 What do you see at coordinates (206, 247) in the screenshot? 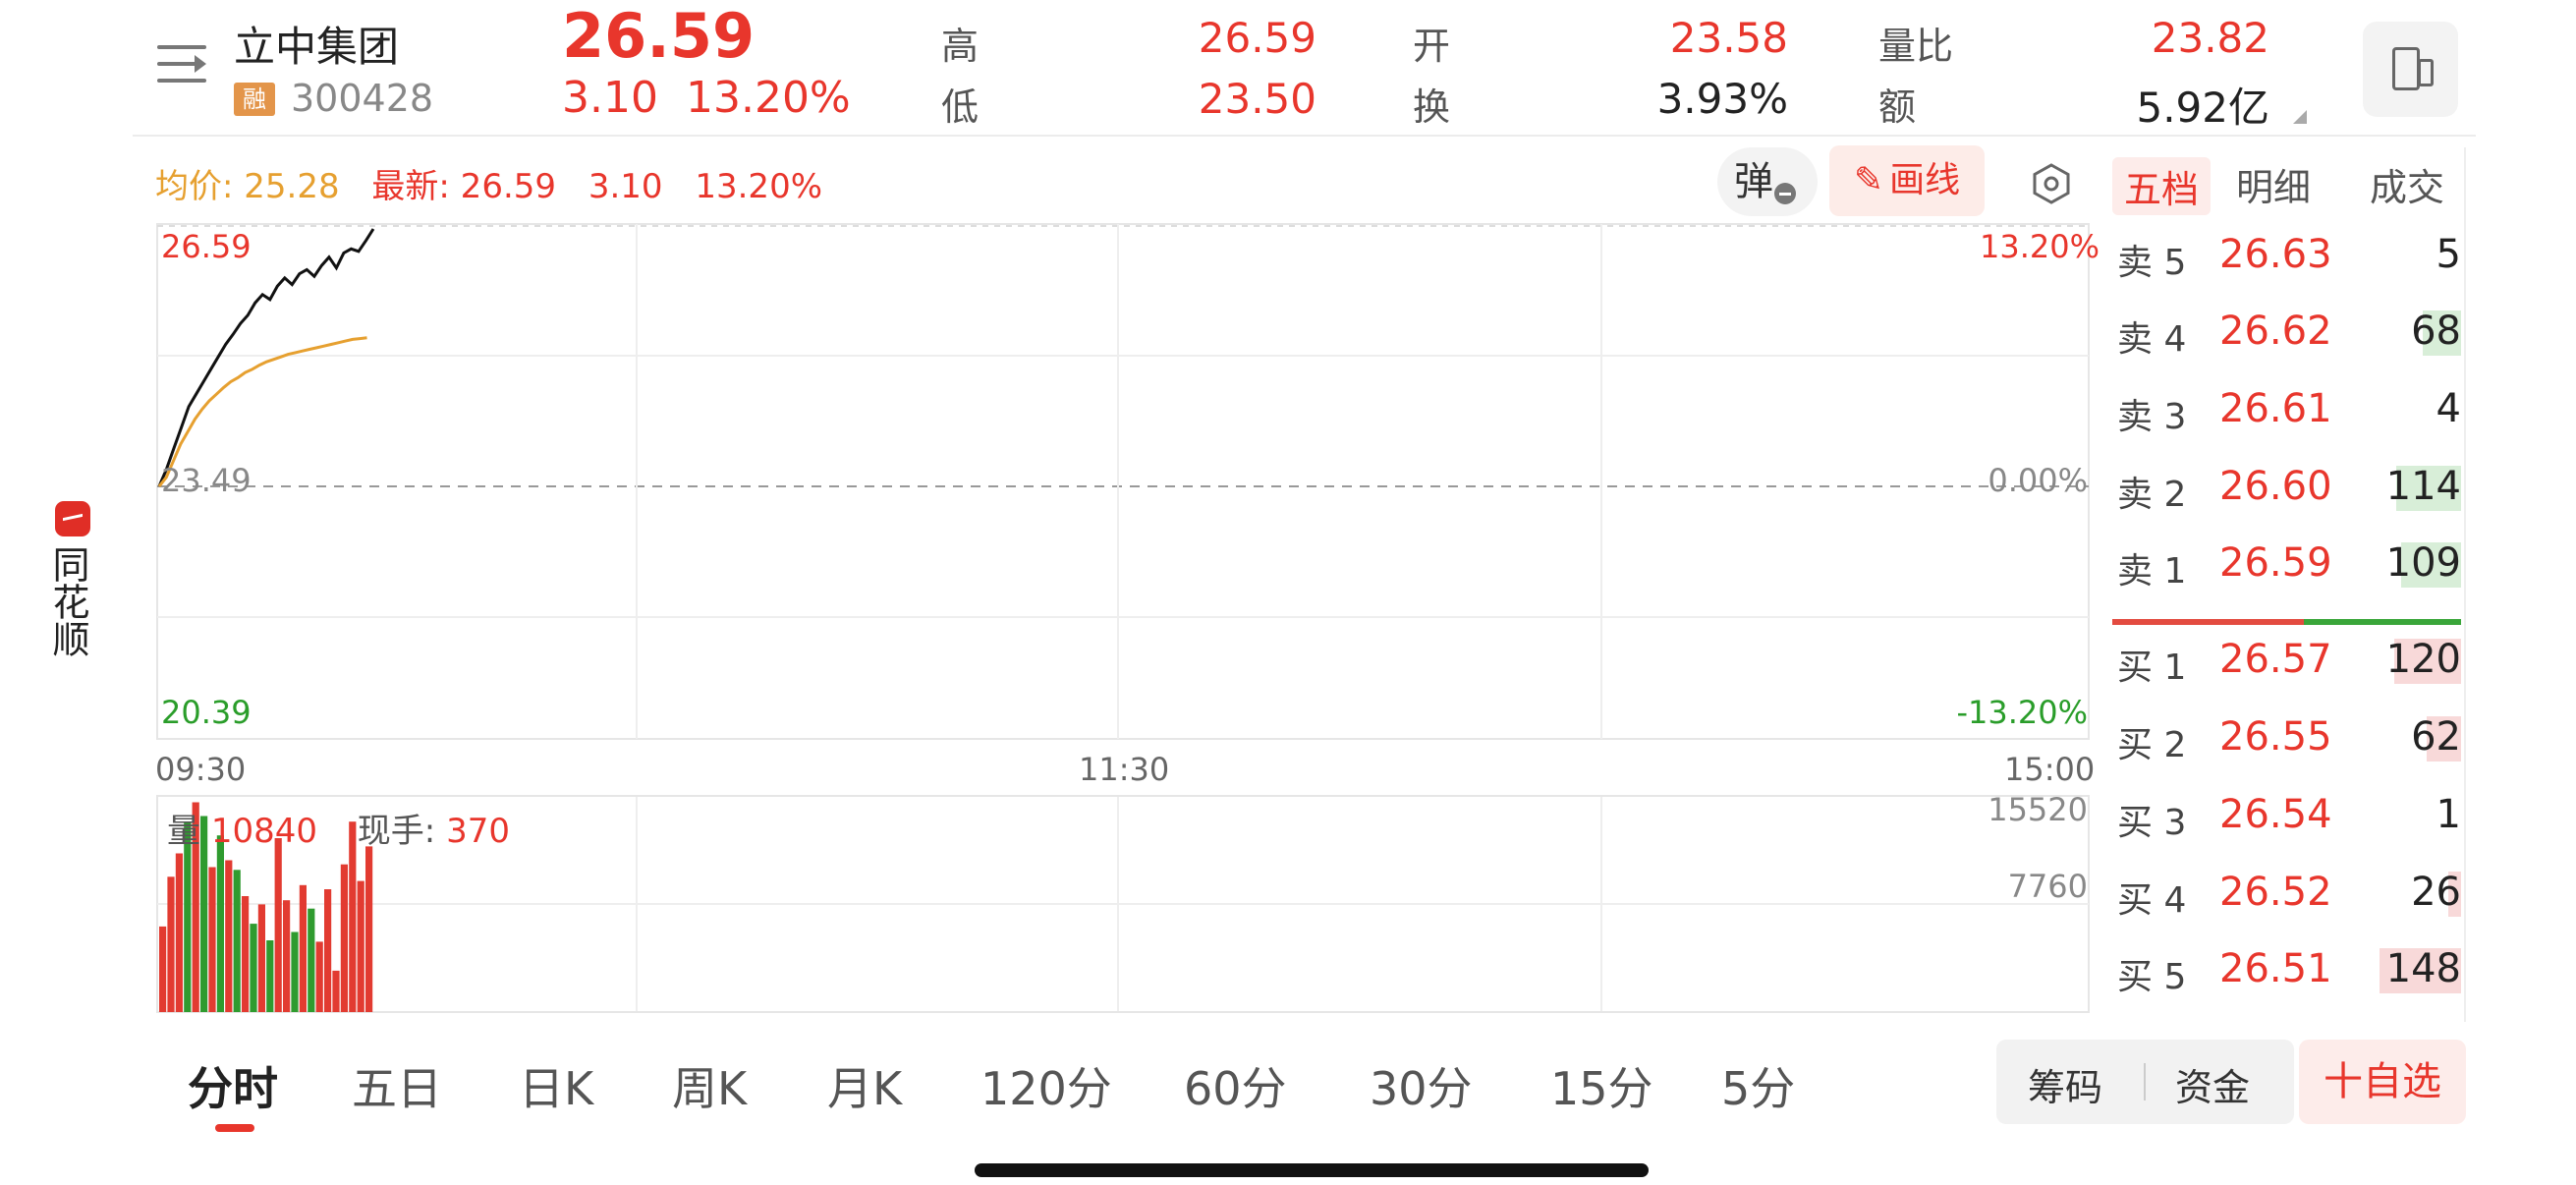
I see `y-label-top-left: 26.59` at bounding box center [206, 247].